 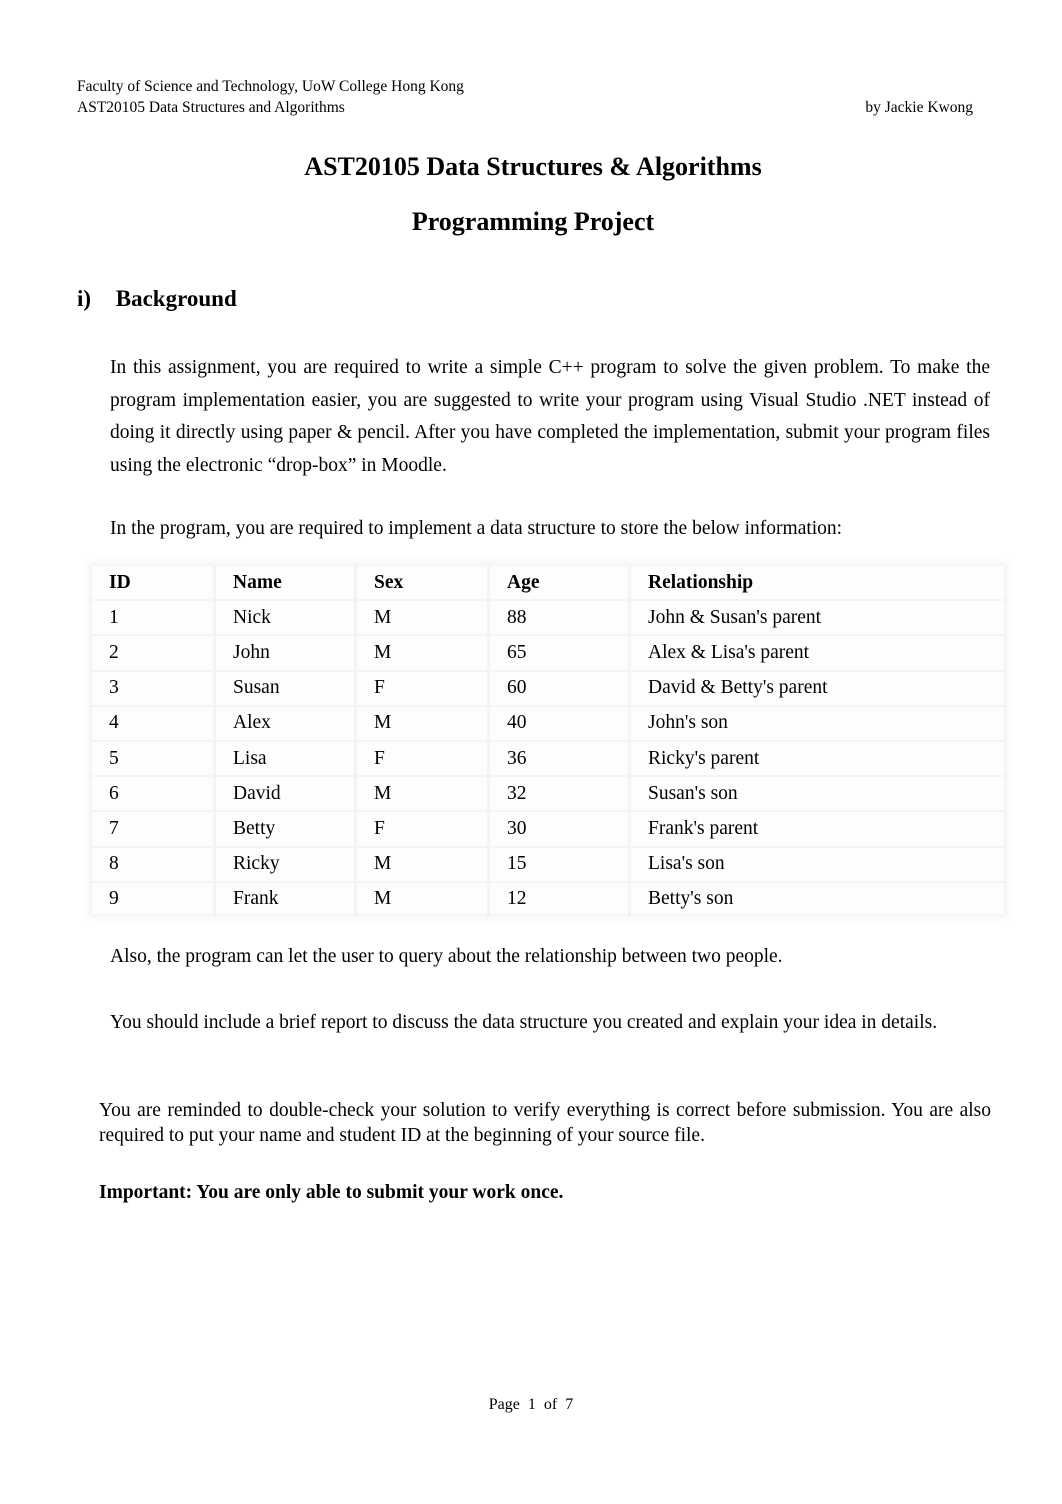 I want to click on cell-age: 60, so click(x=559, y=688).